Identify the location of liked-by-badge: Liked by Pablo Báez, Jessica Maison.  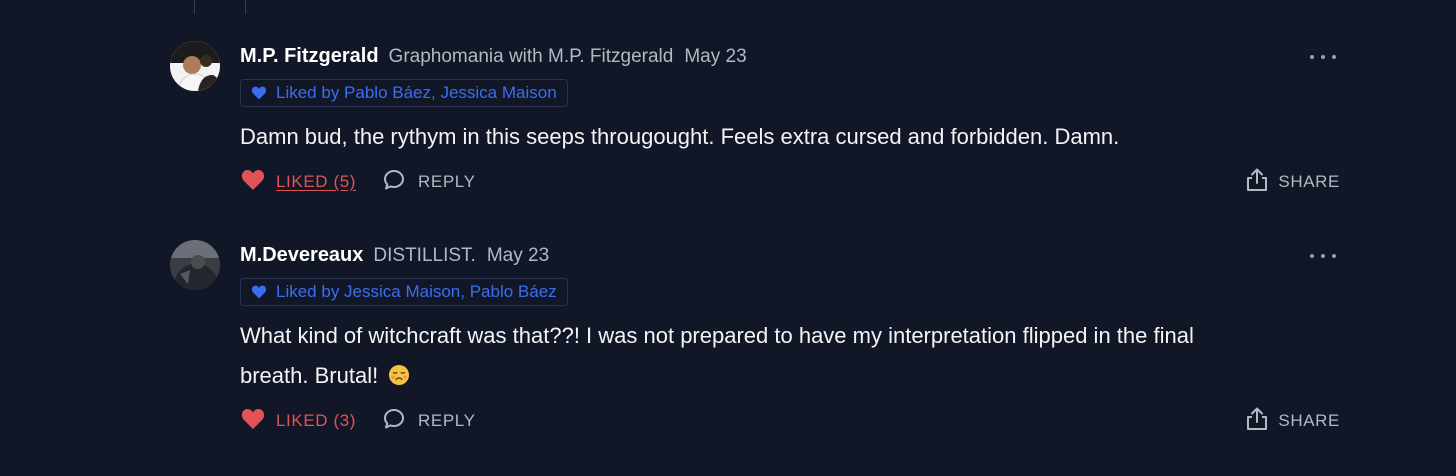
(404, 93).